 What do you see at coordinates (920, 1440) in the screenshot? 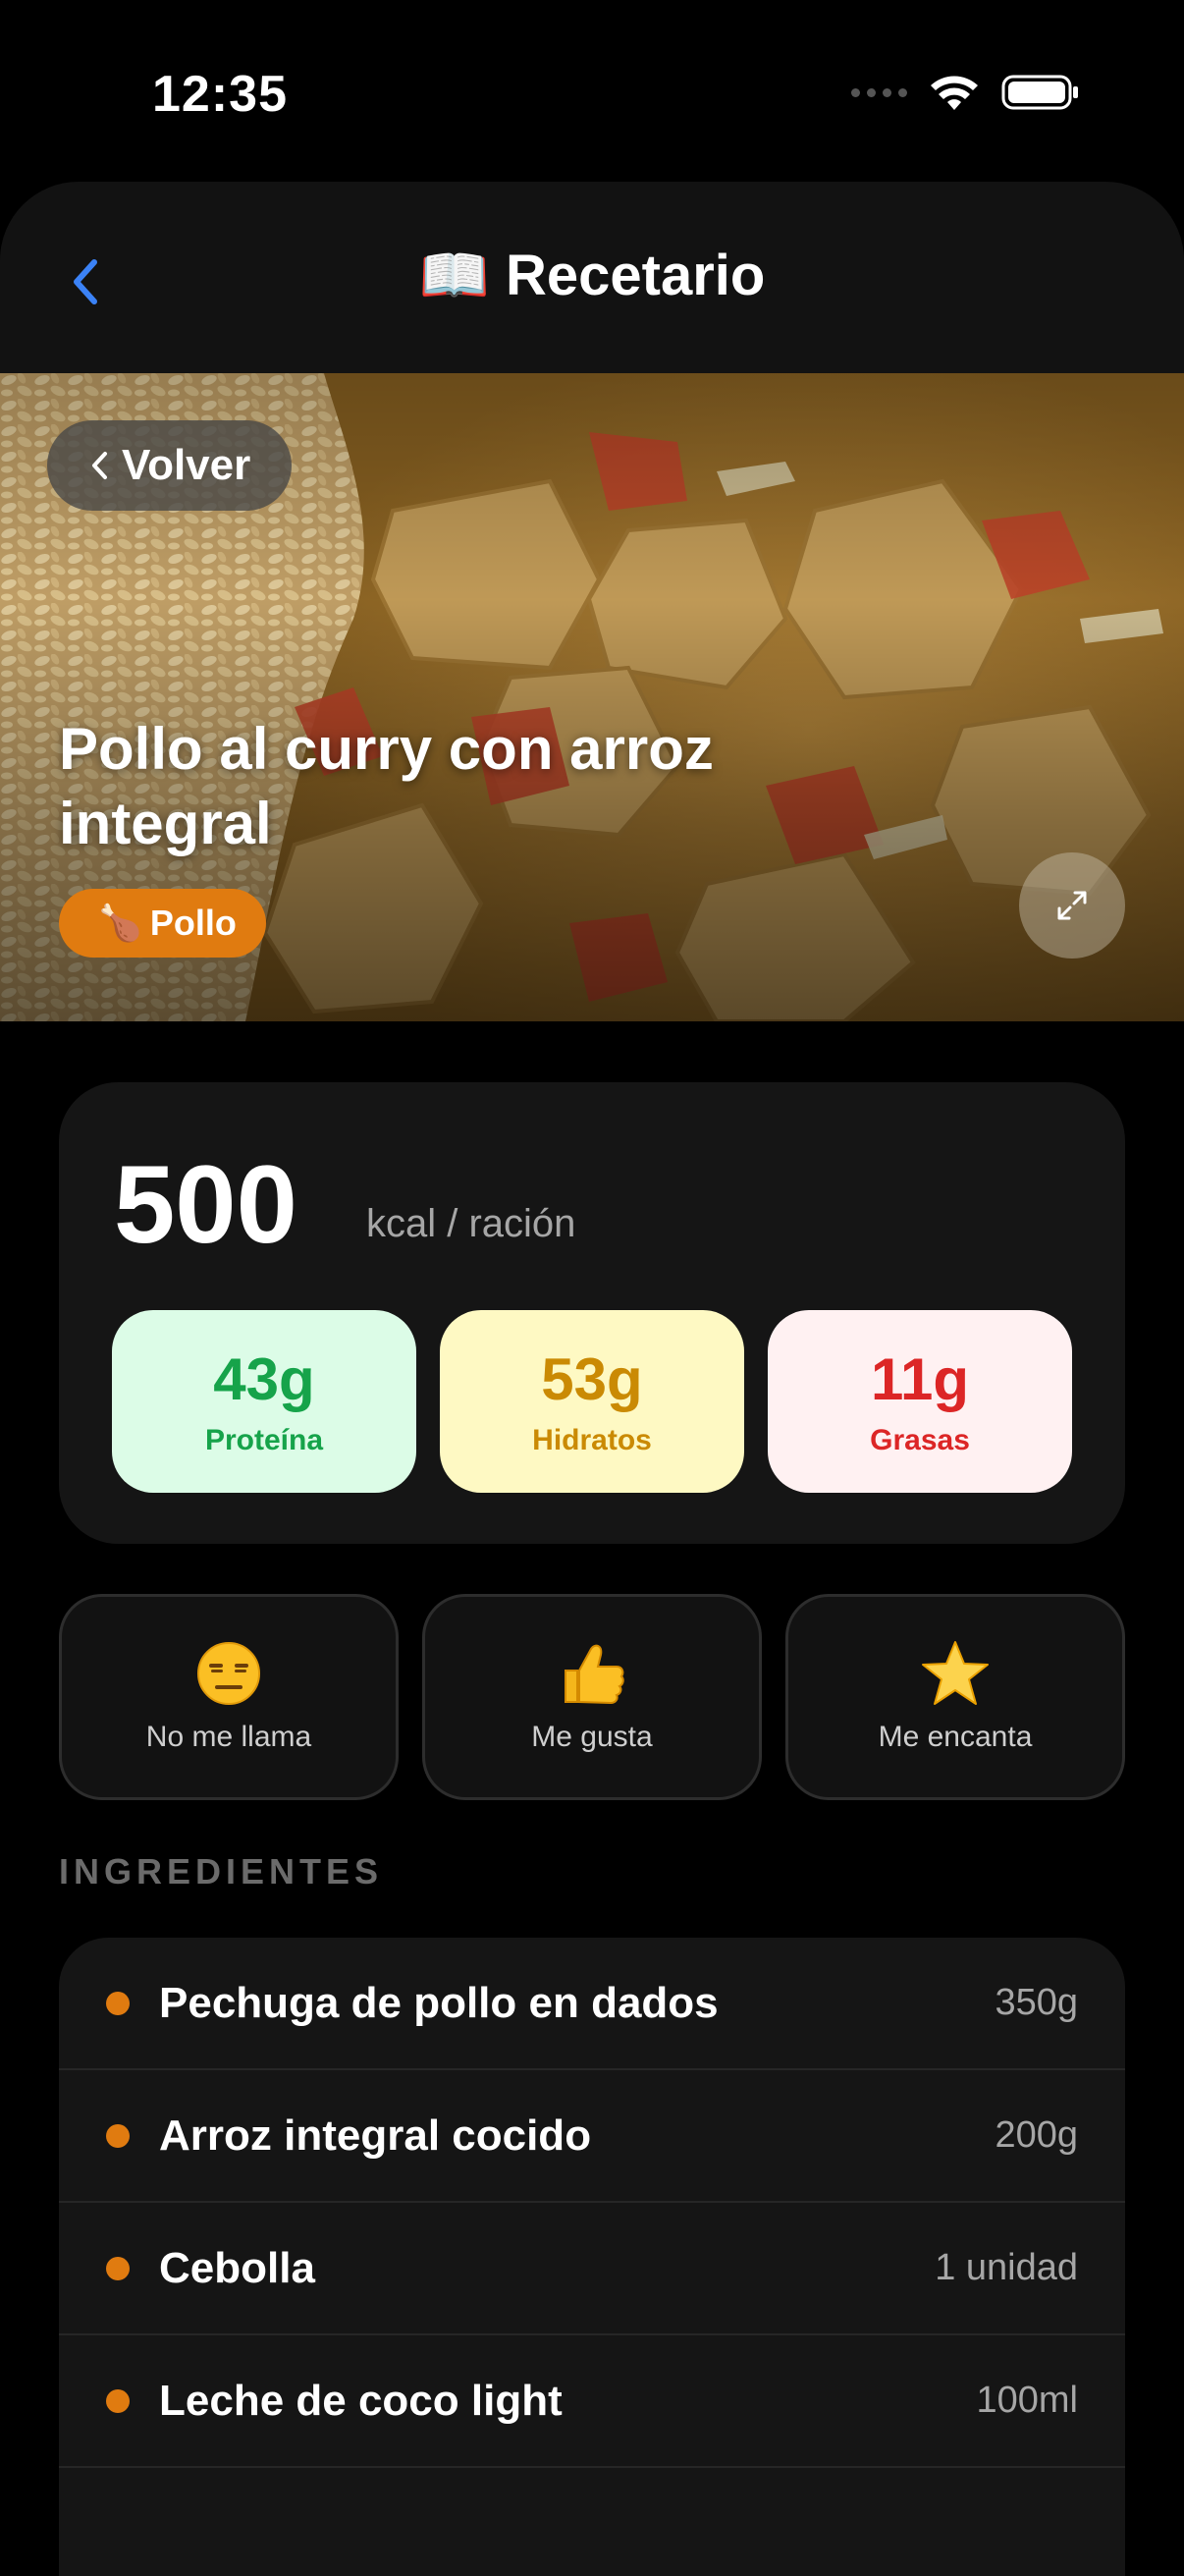
I see `macro-label: Grasas` at bounding box center [920, 1440].